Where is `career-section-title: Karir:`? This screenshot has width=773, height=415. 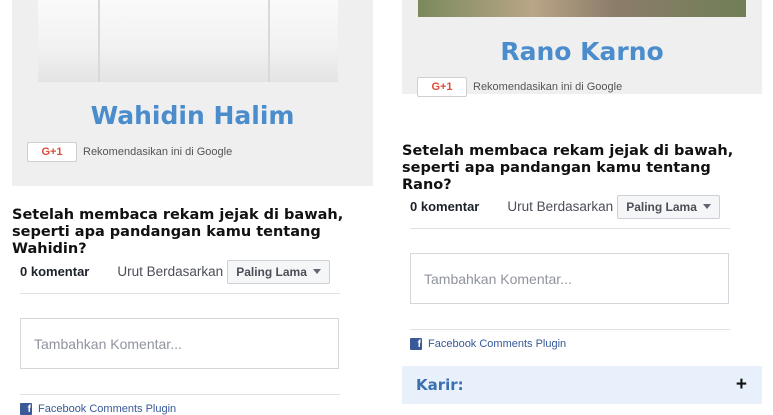
career-section-title: Karir: is located at coordinates (440, 385).